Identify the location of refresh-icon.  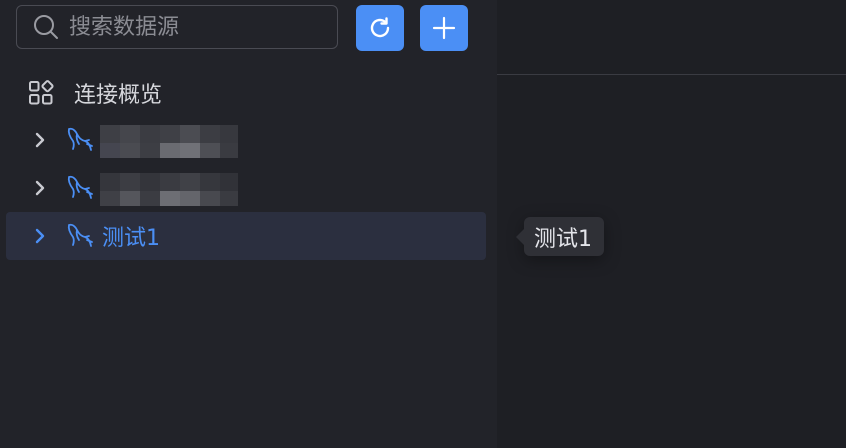
(380, 27).